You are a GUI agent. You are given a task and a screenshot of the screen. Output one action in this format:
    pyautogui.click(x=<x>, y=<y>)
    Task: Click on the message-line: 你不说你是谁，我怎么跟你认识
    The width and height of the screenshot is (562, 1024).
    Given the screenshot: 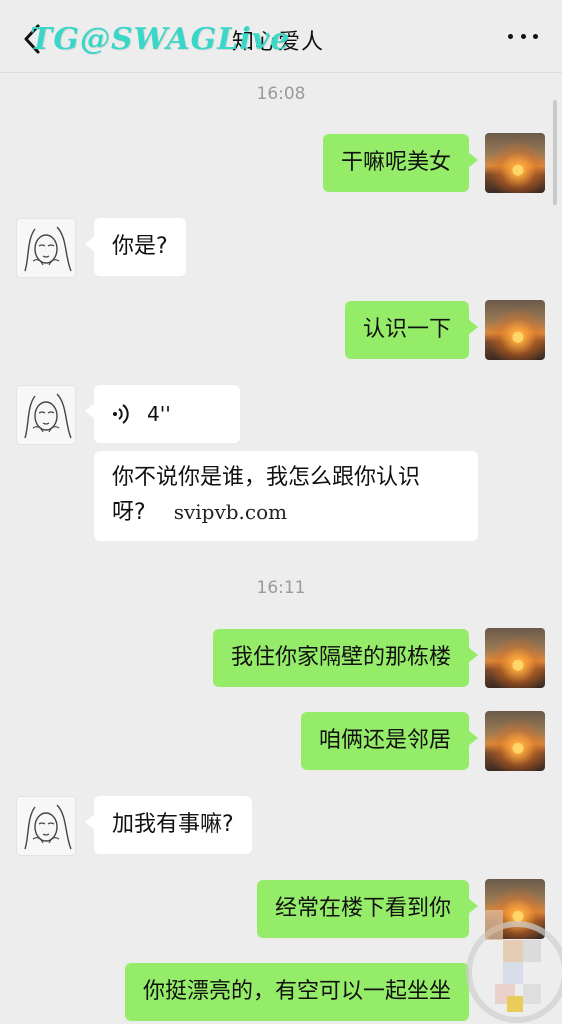 What is the action you would take?
    pyautogui.click(x=266, y=477)
    